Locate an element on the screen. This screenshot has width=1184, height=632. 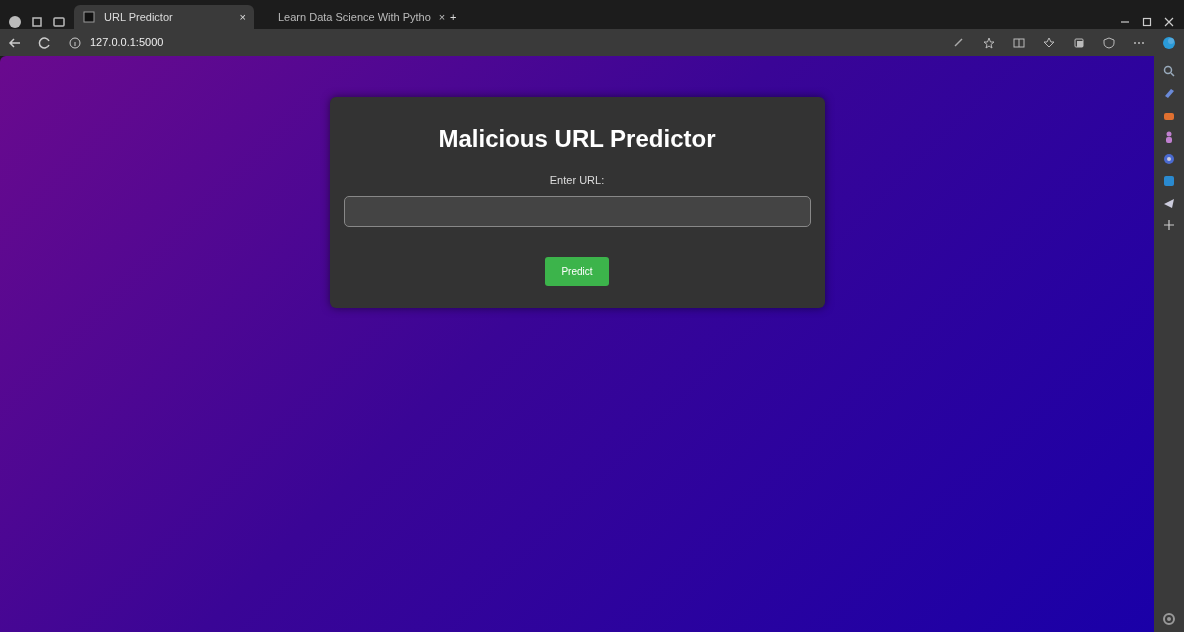
search-icon is located at coordinates (1169, 71).